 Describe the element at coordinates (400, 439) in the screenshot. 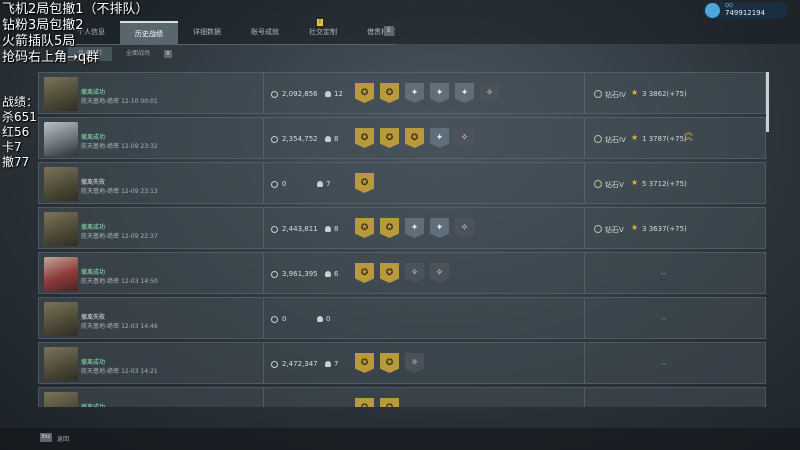

I see `bottom-bar` at that location.